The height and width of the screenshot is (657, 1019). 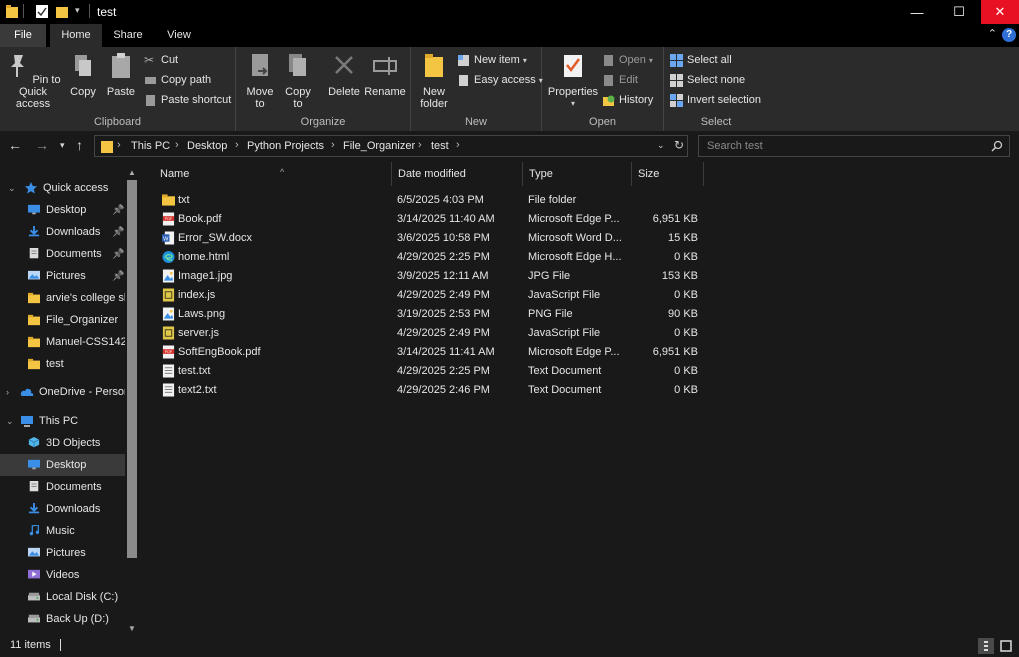 What do you see at coordinates (207, 146) in the screenshot?
I see `breadcrumb-desktop: Desktop` at bounding box center [207, 146].